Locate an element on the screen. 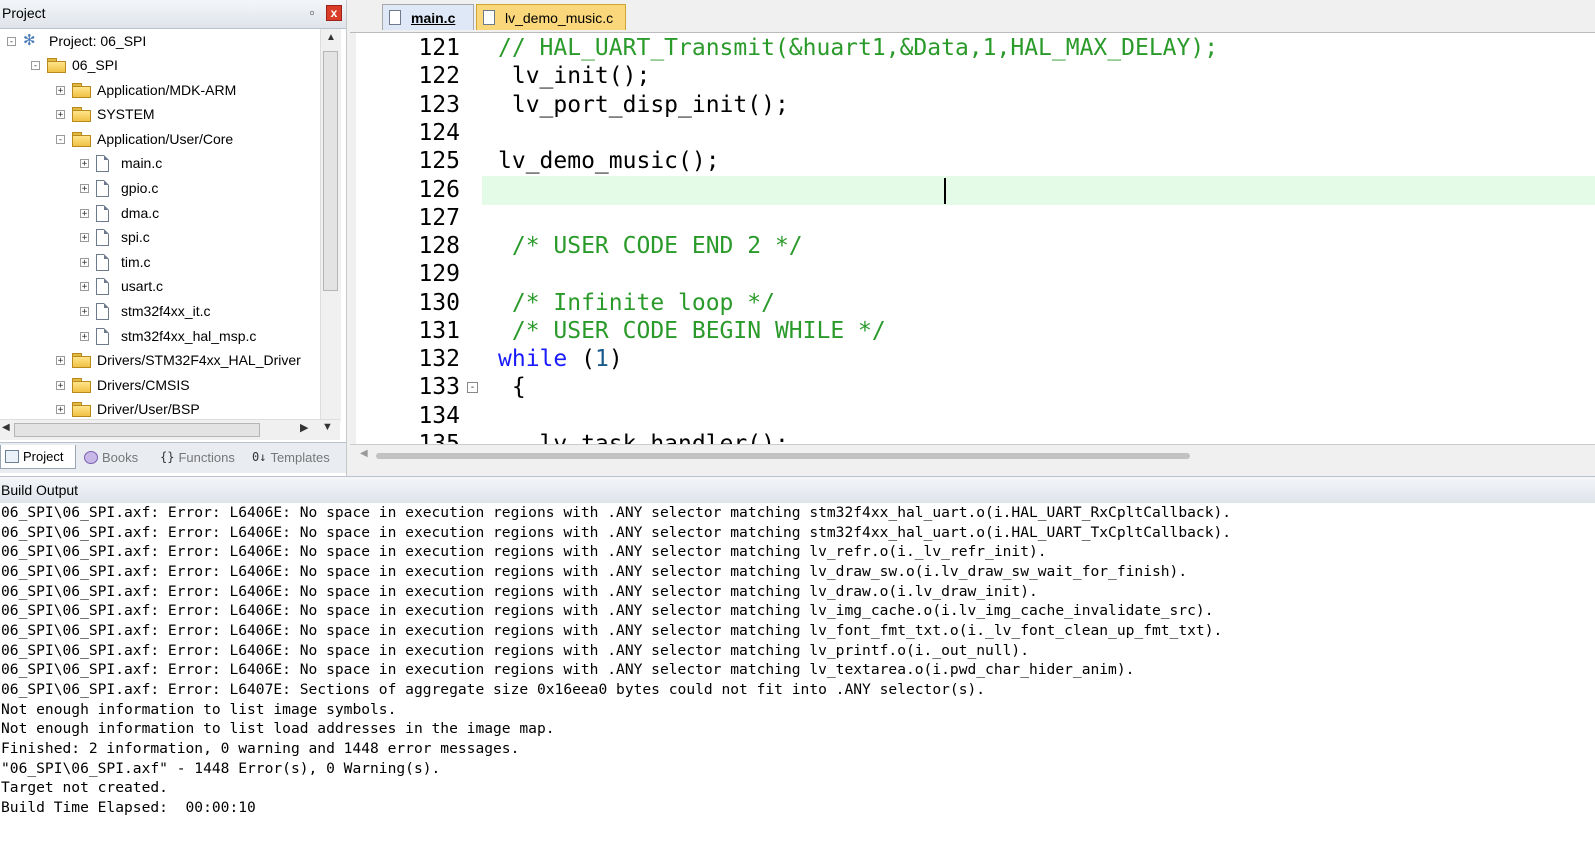 The width and height of the screenshot is (1595, 847). templates-icon: 0↓ is located at coordinates (259, 457).